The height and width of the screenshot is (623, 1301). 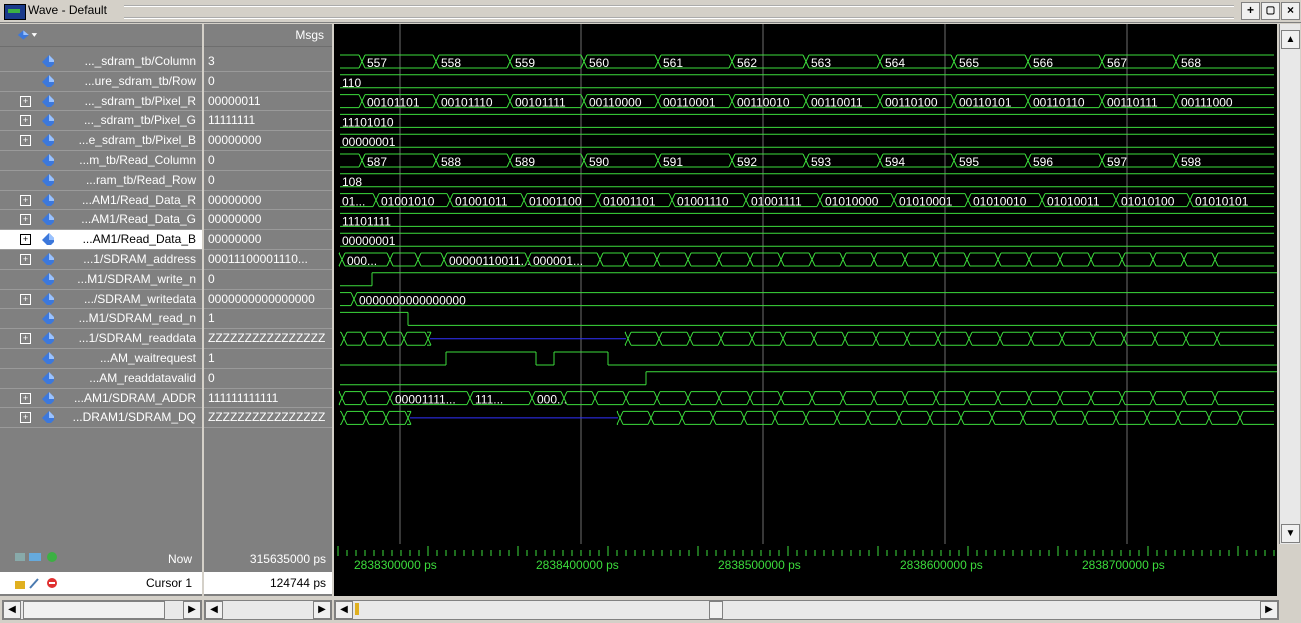 What do you see at coordinates (716, 610) in the screenshot?
I see `wave-hscroll-thumb` at bounding box center [716, 610].